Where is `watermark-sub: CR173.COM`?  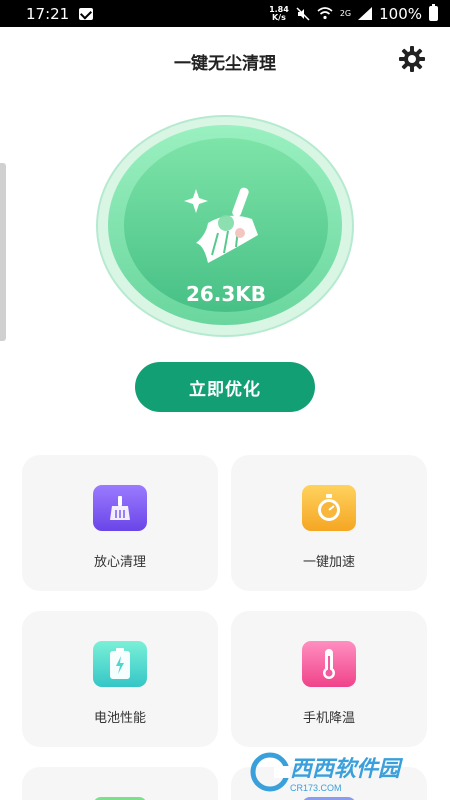
watermark-sub: CR173.COM is located at coordinates (316, 788).